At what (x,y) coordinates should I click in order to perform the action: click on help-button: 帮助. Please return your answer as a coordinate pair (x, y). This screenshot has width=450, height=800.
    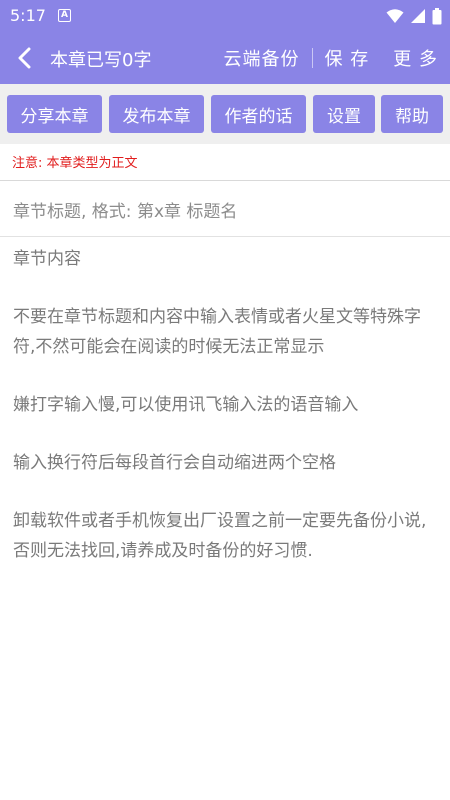
    Looking at the image, I should click on (412, 114).